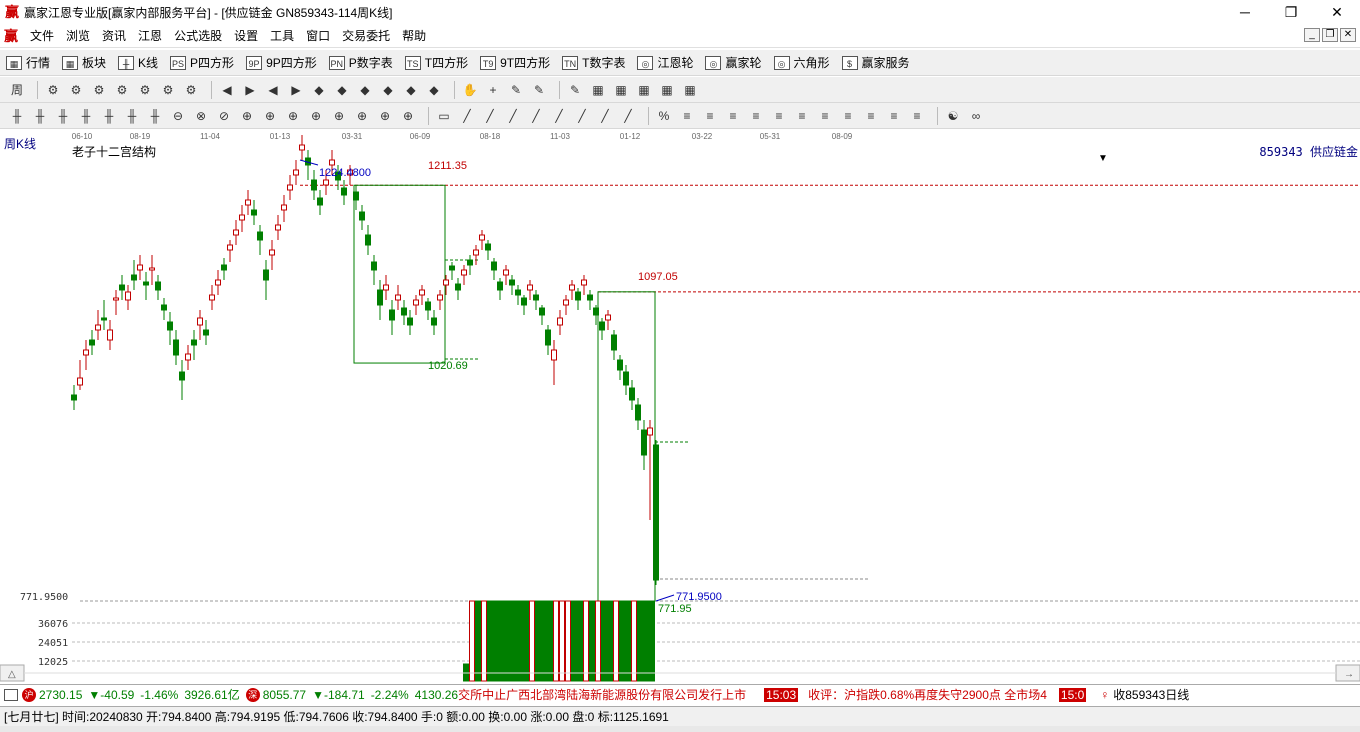 This screenshot has width=1360, height=732. I want to click on toolbar1-tool-icon-1: ⚙, so click(53, 90).